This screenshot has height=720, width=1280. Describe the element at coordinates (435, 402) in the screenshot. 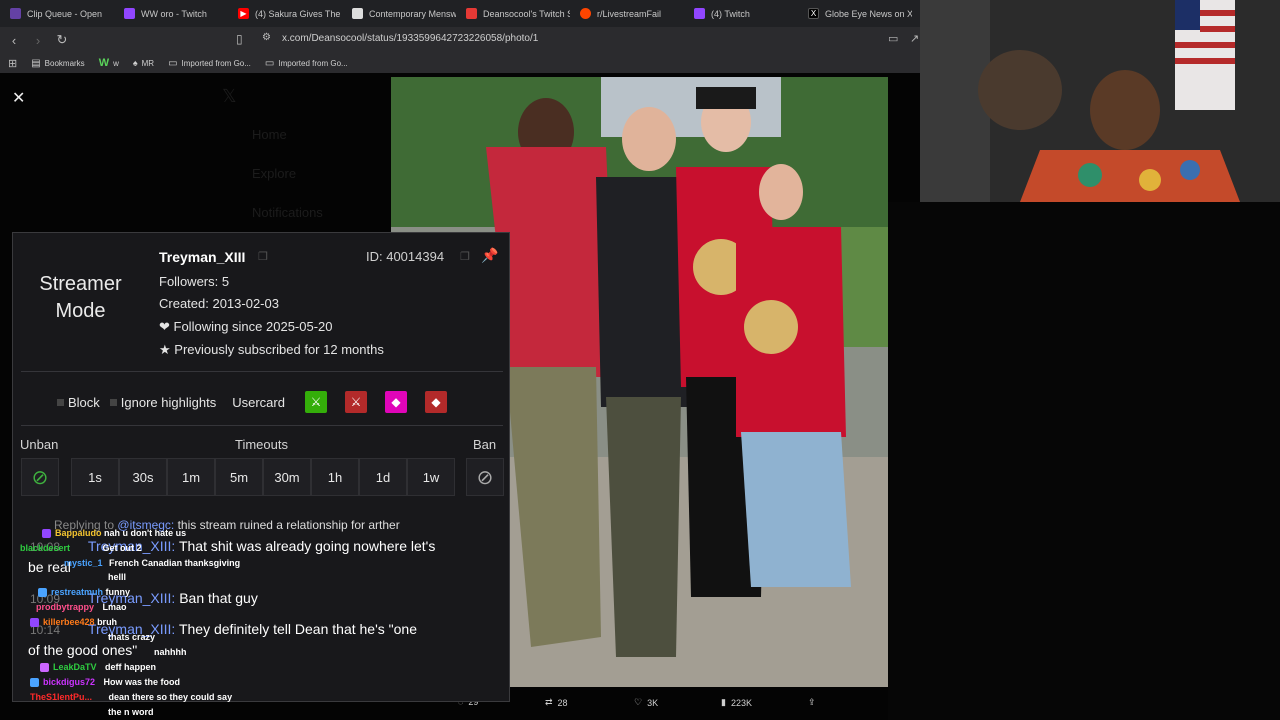

I see `unvip-gem-icon: ◆` at that location.